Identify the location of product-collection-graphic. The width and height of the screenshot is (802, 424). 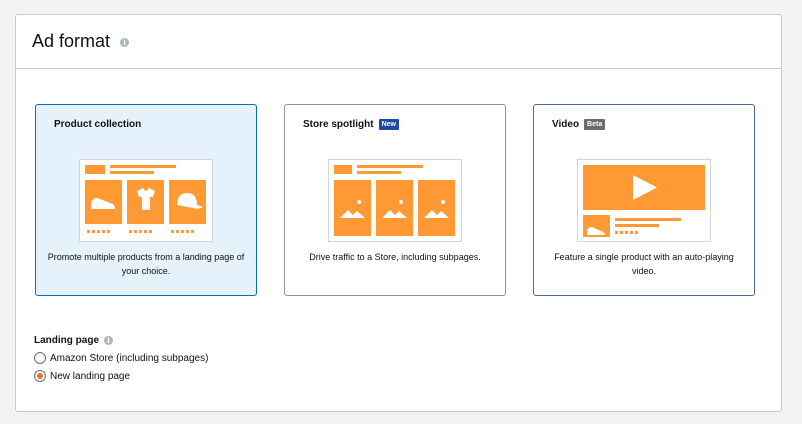
(145, 199).